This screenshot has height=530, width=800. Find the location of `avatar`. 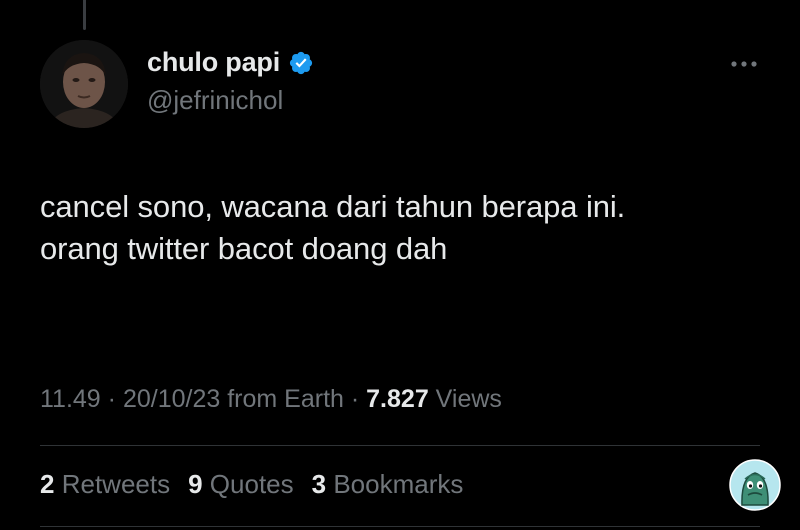

avatar is located at coordinates (84, 84).